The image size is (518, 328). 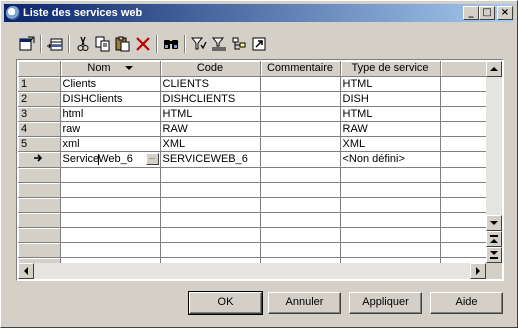 What do you see at coordinates (390, 99) in the screenshot?
I see `cell-type: DISH` at bounding box center [390, 99].